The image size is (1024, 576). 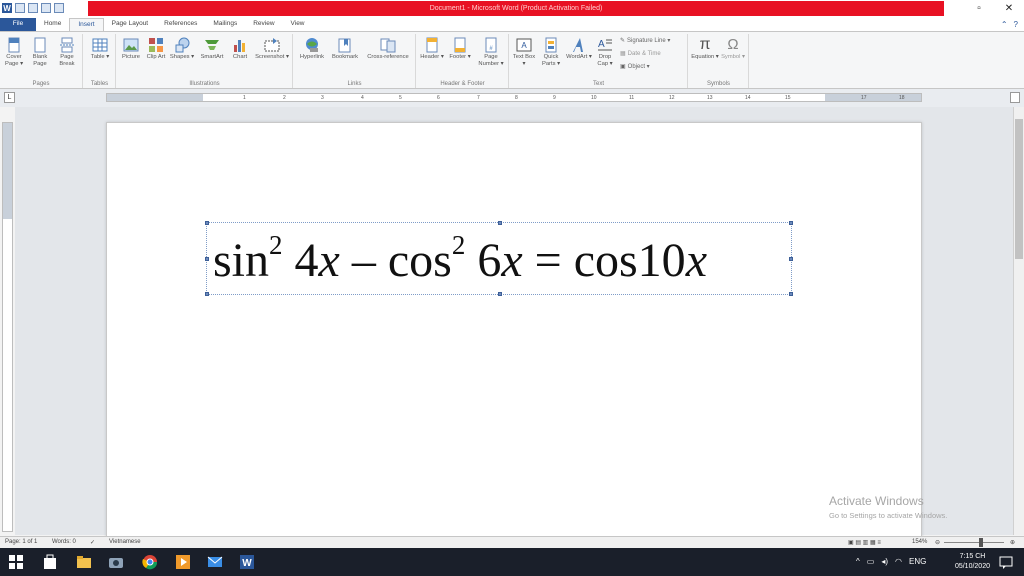 What do you see at coordinates (640, 54) in the screenshot?
I see `date-time-button: ▦ Date & Time` at bounding box center [640, 54].